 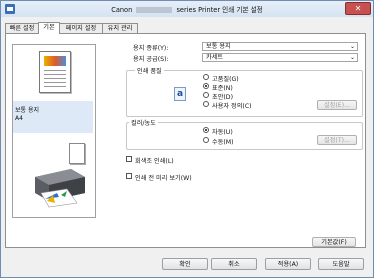 I want to click on paper-source-value: 카세트, so click(x=215, y=57).